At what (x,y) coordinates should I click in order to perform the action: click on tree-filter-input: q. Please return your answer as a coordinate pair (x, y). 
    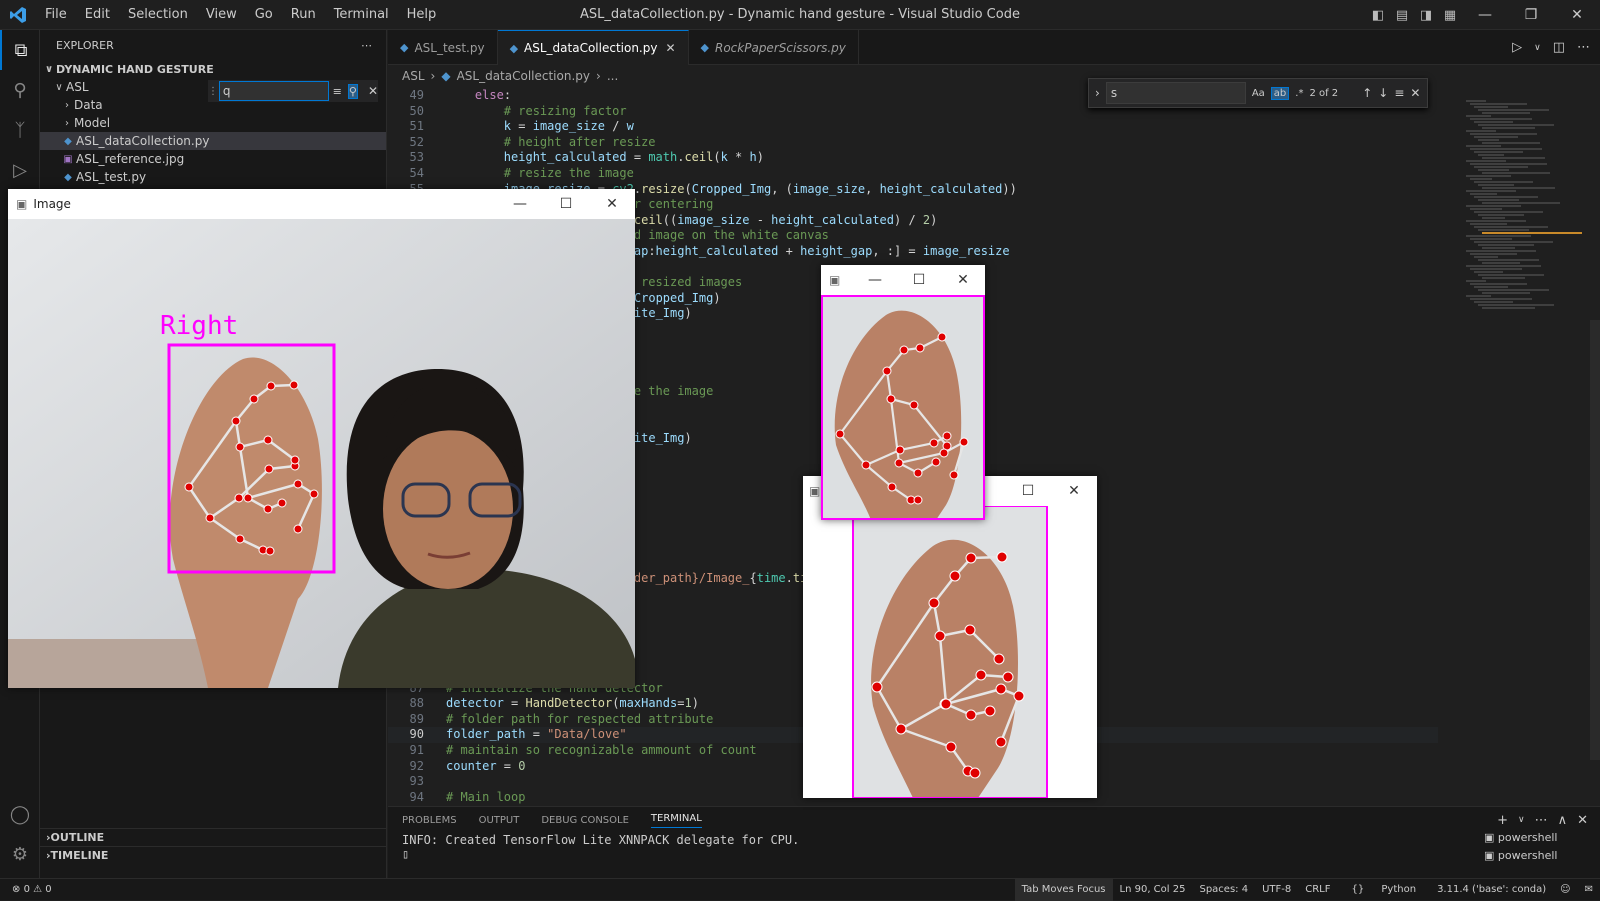
    Looking at the image, I should click on (273, 91).